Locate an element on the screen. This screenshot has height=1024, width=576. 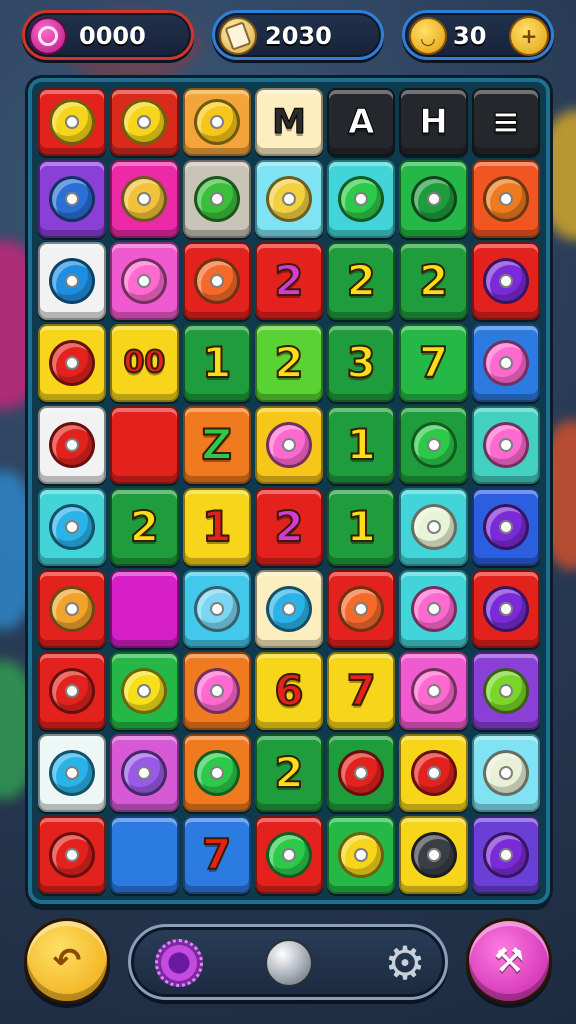
board-tile: 00 is located at coordinates (144, 363).